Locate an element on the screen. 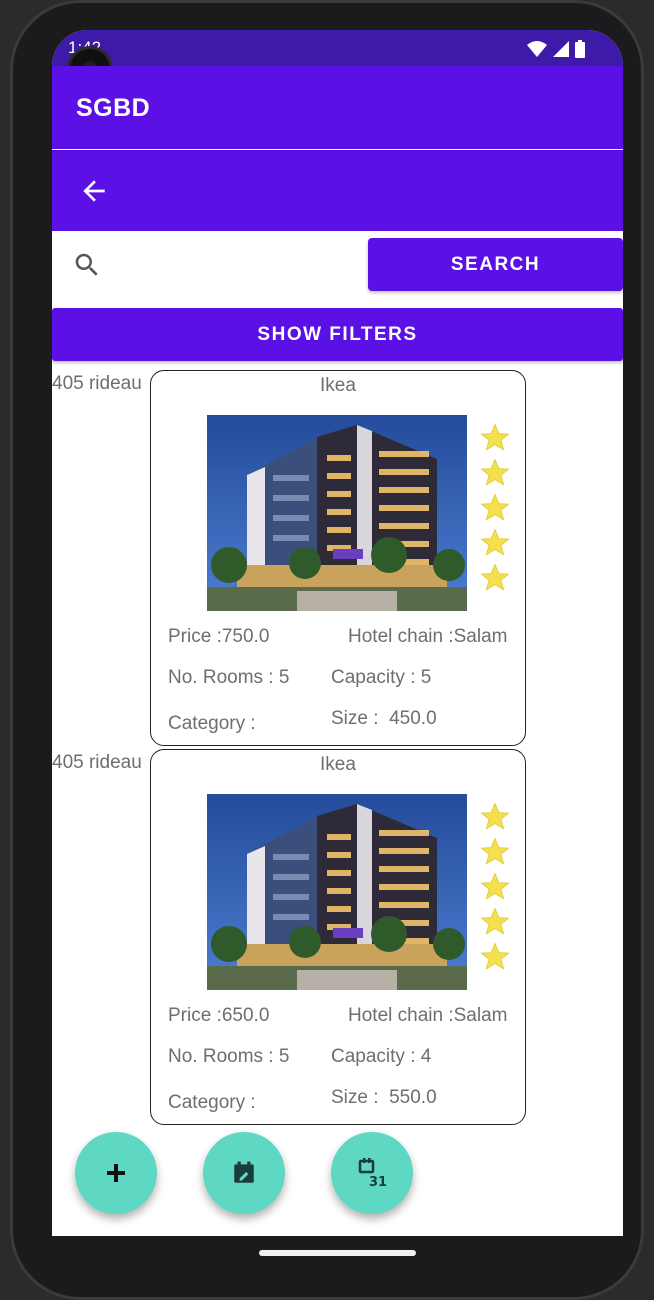 The height and width of the screenshot is (1300, 654). app-bar: SGBD is located at coordinates (337, 107).